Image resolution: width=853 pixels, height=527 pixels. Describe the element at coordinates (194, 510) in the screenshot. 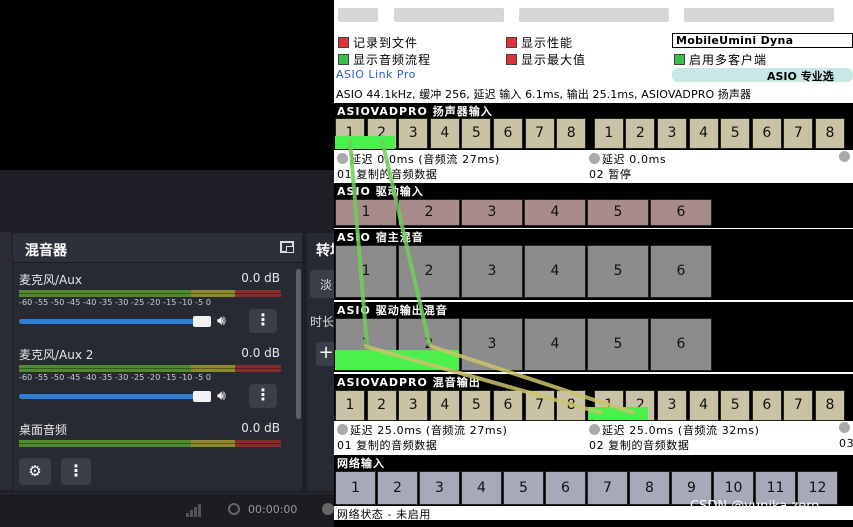

I see `signal-bars-icon` at that location.